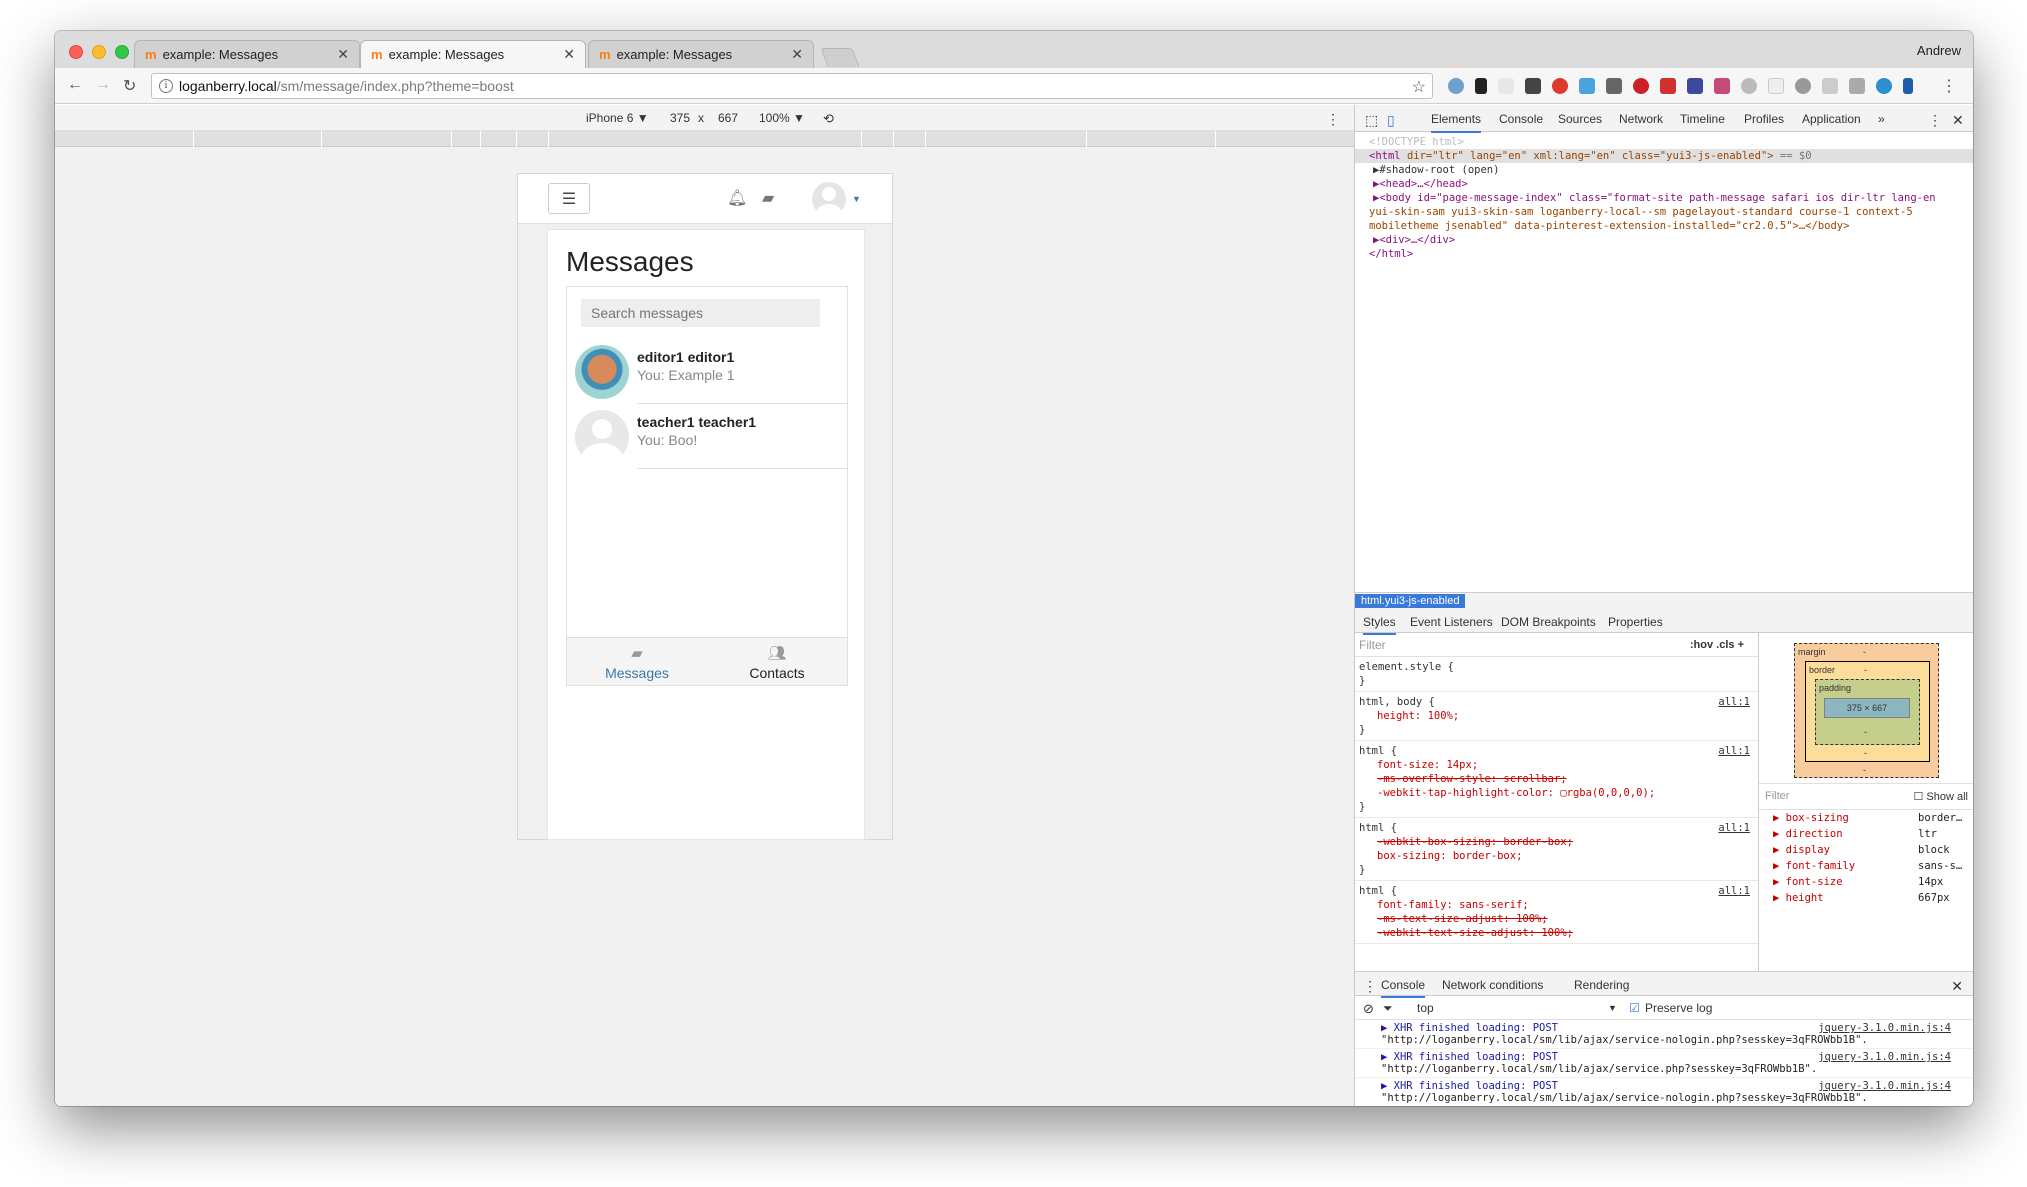 The width and height of the screenshot is (2027, 1187). Describe the element at coordinates (737, 198) in the screenshot. I see `bell-icon: 🔔︎` at that location.